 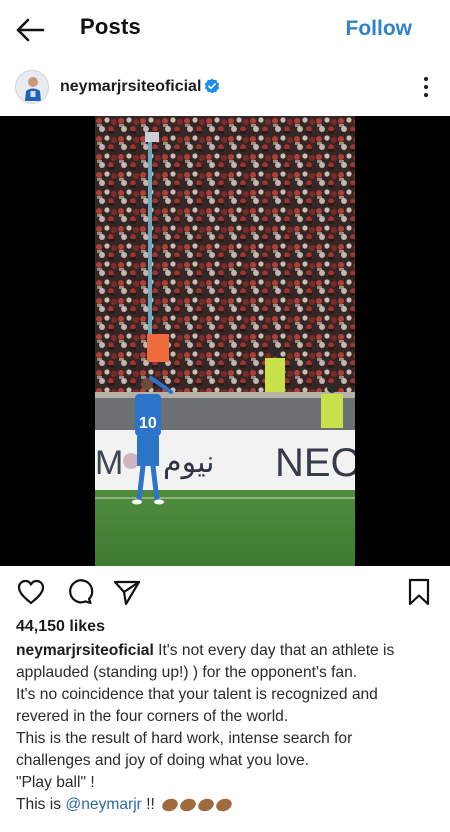 I want to click on caption-text: !!, so click(x=150, y=804).